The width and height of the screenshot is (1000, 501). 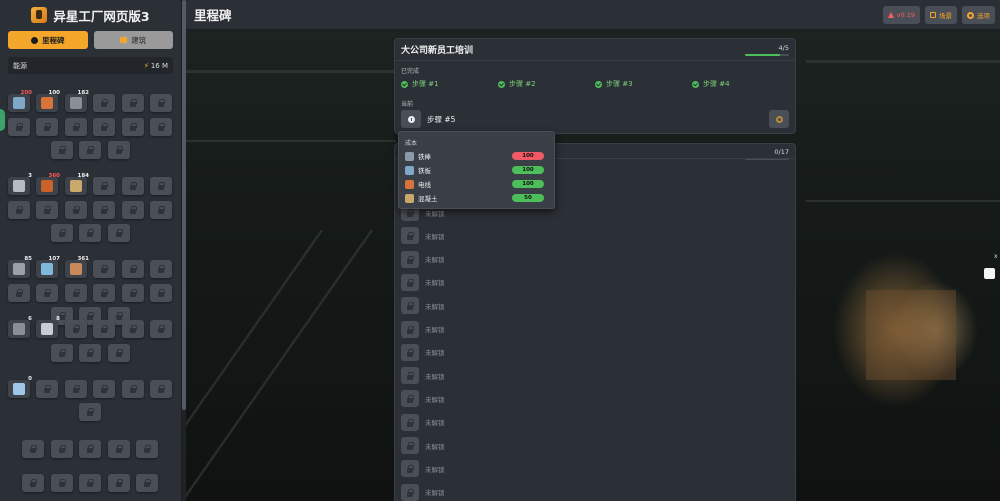 I want to click on resource-icon, so click(x=47, y=186).